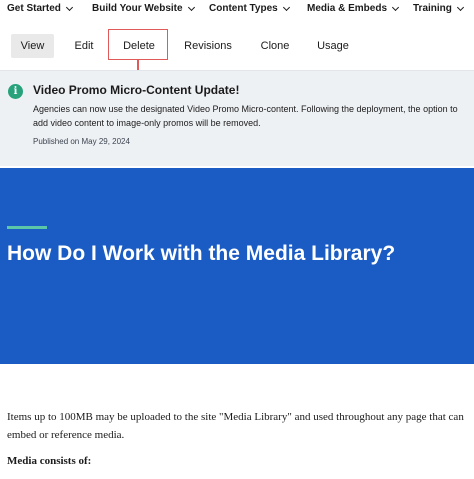 Image resolution: width=474 pixels, height=479 pixels. Describe the element at coordinates (49, 461) in the screenshot. I see `media-consists-heading: Media consists of:` at that location.